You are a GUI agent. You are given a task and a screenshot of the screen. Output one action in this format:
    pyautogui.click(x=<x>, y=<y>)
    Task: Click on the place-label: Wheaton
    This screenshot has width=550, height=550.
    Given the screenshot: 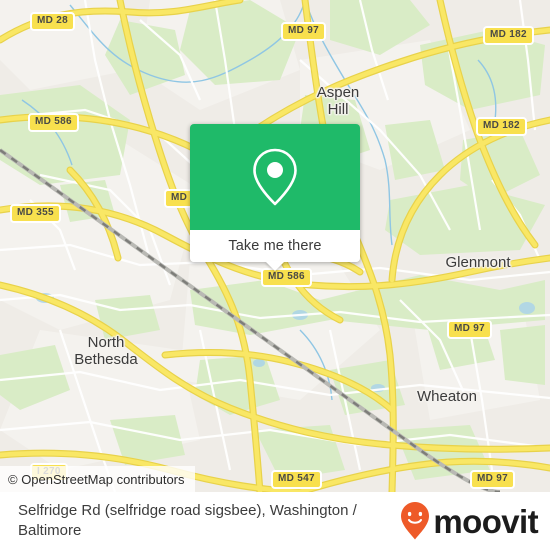 What is the action you would take?
    pyautogui.click(x=447, y=396)
    